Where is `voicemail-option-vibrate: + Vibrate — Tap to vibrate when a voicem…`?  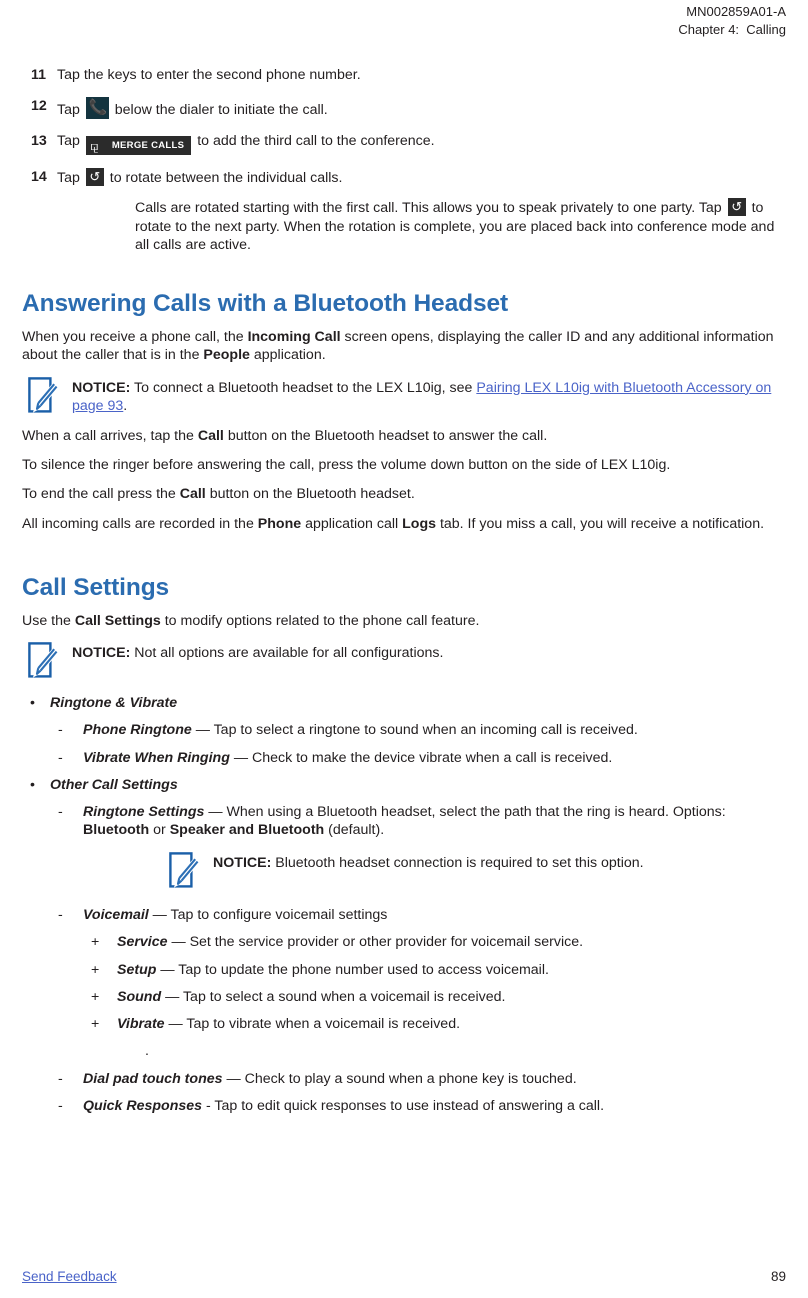
voicemail-option-vibrate: + Vibrate — Tap to vibrate when a voicem… is located at coordinates (434, 1024).